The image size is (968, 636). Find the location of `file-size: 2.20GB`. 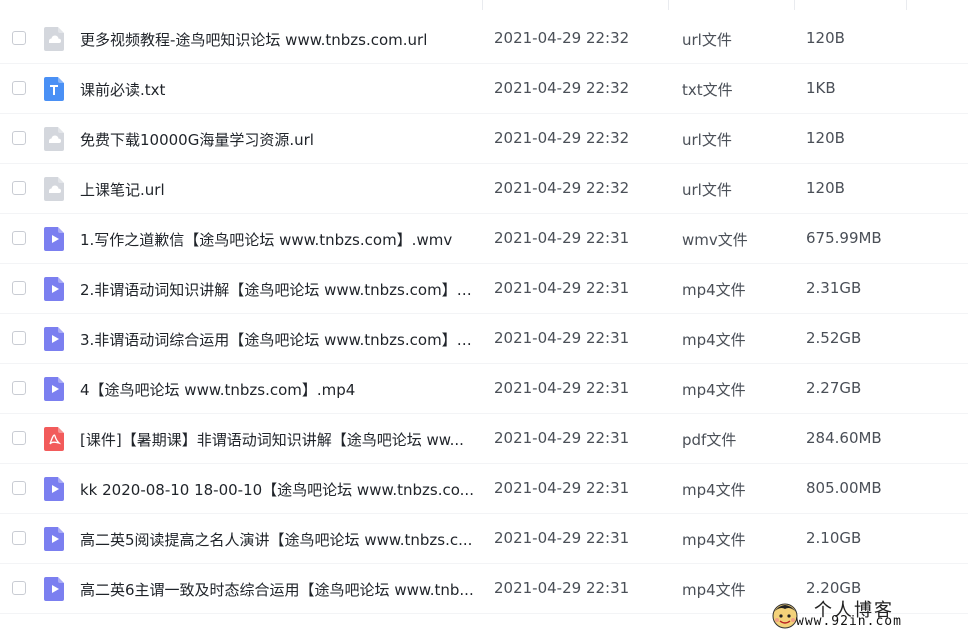

file-size: 2.20GB is located at coordinates (834, 588).